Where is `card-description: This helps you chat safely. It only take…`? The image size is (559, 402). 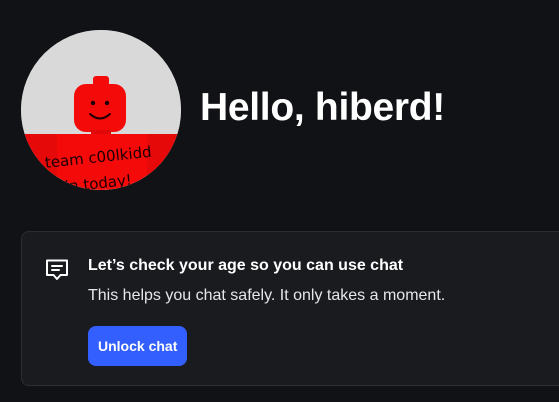 card-description: This helps you chat safely. It only take… is located at coordinates (267, 295).